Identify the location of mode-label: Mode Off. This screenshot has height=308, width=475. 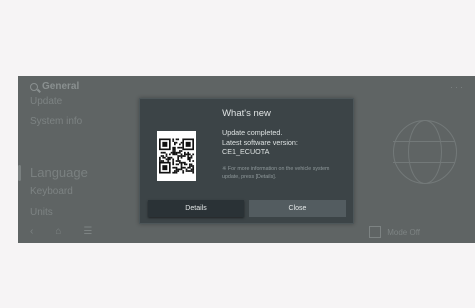
(403, 232).